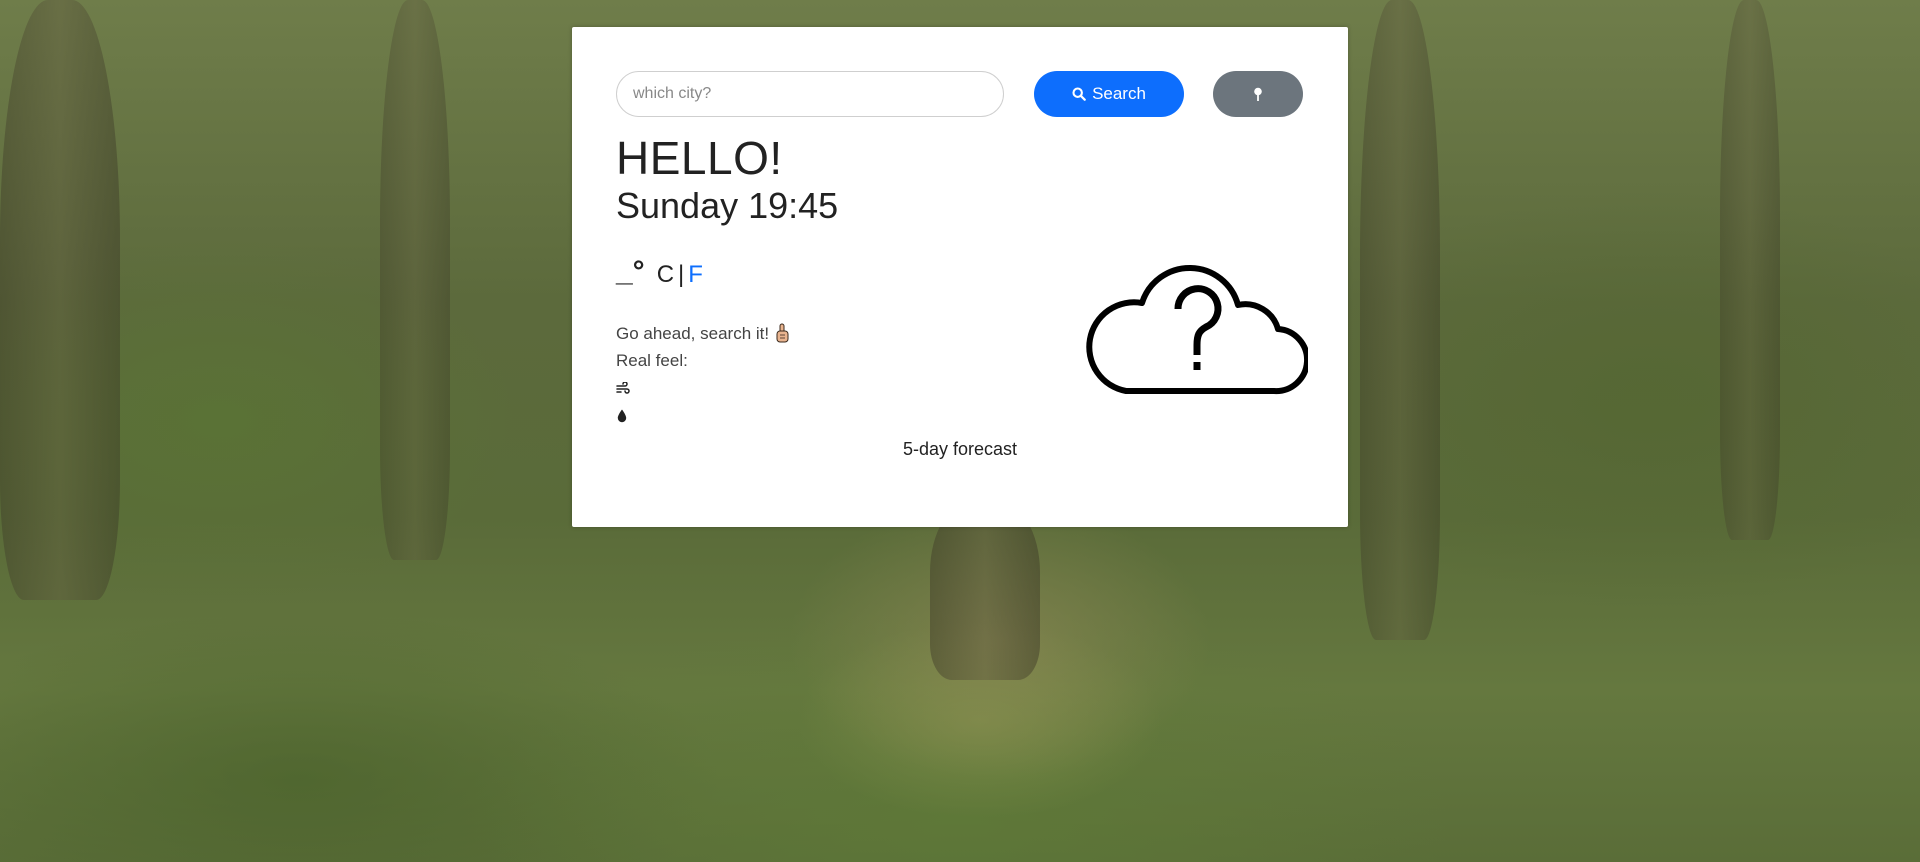 The width and height of the screenshot is (1920, 862). What do you see at coordinates (665, 275) in the screenshot?
I see `celsius-toggle: C` at bounding box center [665, 275].